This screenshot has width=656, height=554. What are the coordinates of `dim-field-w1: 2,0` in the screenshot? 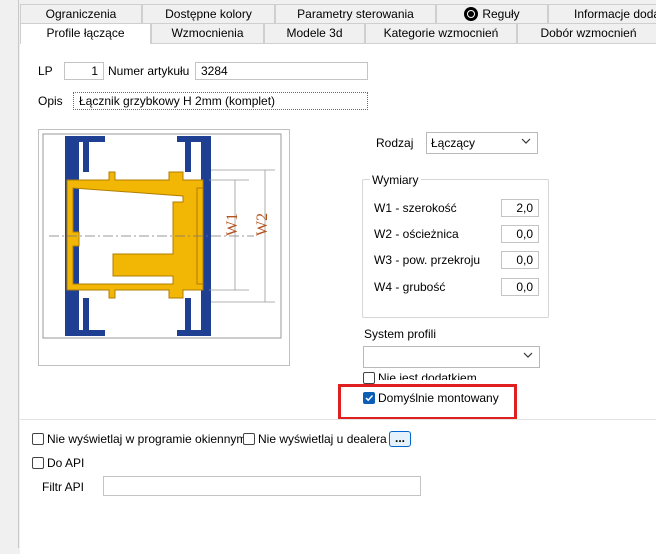 It's located at (520, 208).